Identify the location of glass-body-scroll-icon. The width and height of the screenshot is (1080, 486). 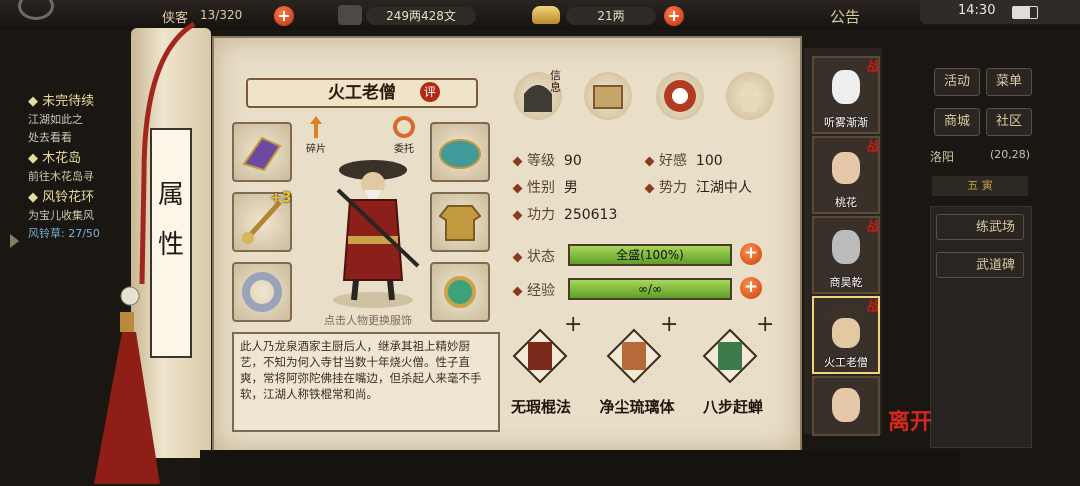
(634, 356).